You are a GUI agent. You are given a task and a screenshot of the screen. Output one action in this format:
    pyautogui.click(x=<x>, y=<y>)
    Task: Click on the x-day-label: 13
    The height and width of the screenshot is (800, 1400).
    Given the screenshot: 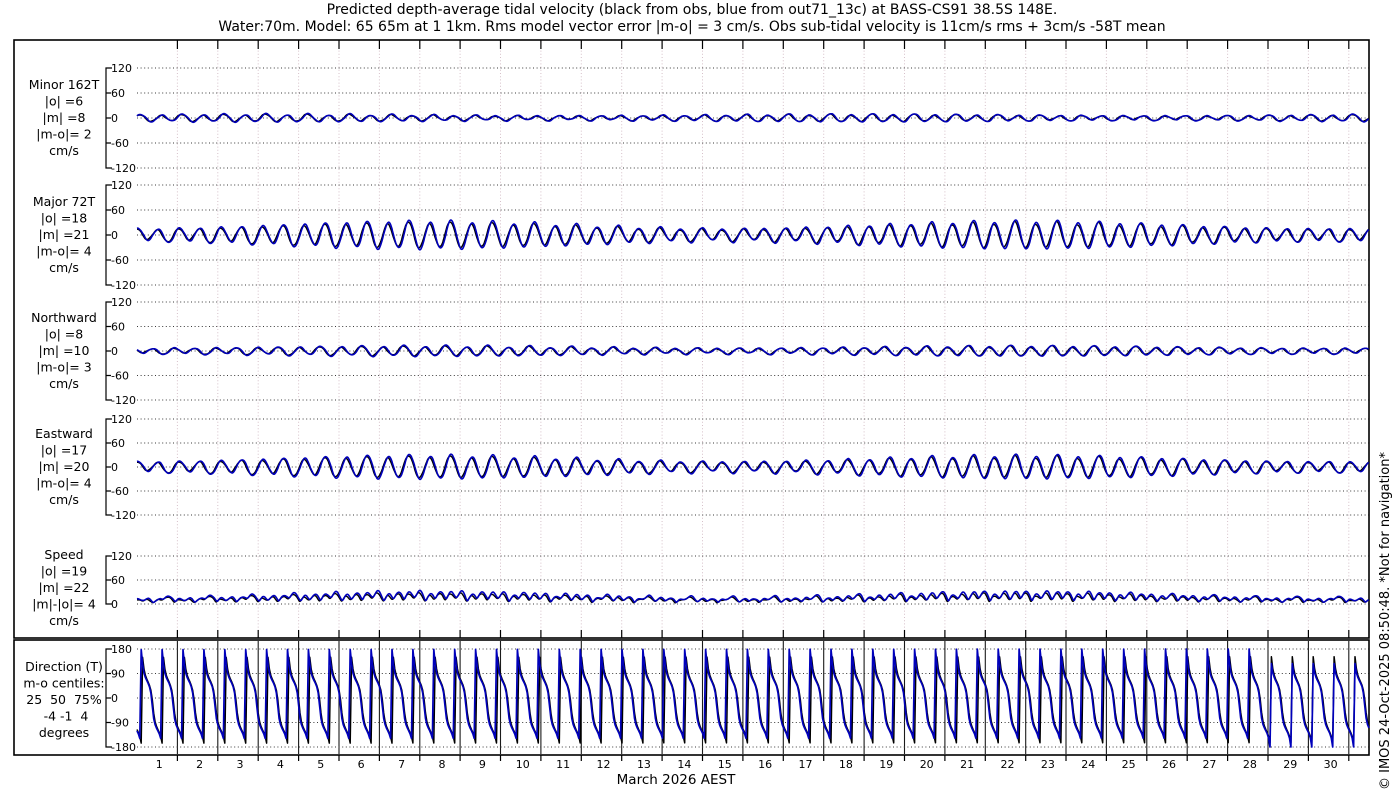 What is the action you would take?
    pyautogui.click(x=644, y=764)
    